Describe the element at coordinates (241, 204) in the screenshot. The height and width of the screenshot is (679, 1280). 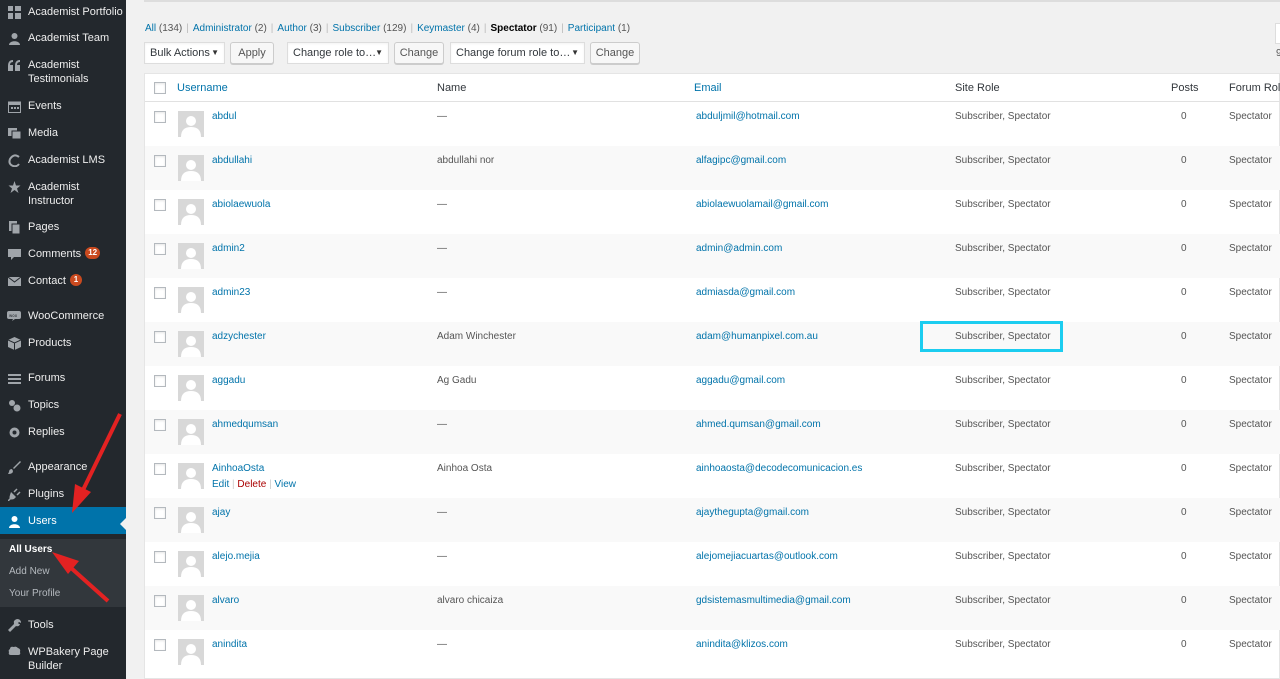
I see `username-link: abiolaewuola` at that location.